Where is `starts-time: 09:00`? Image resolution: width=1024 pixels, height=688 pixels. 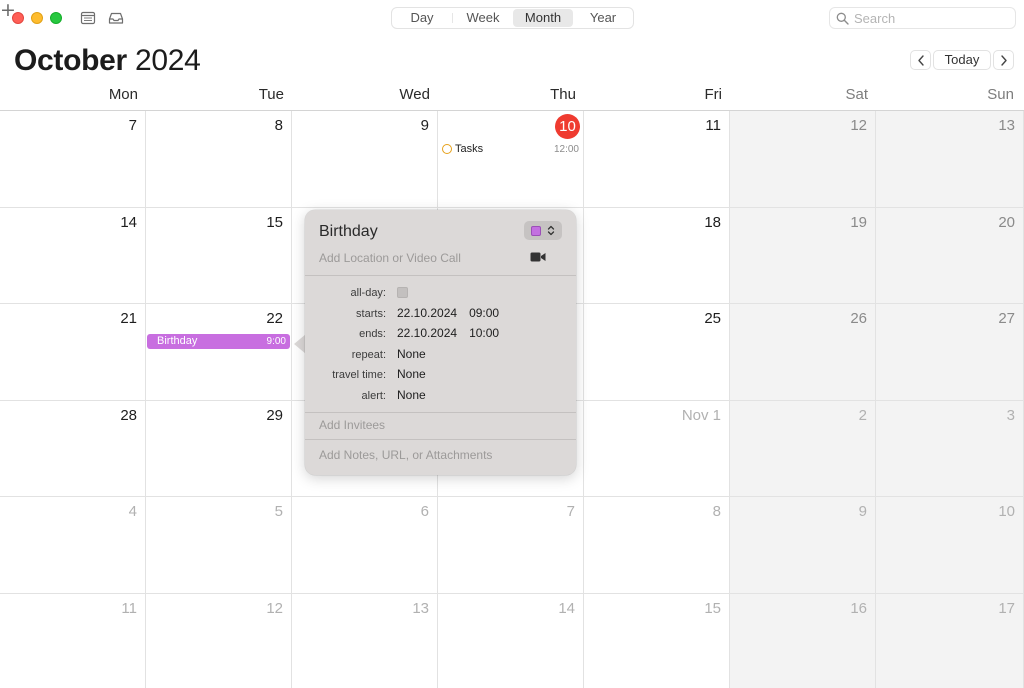
starts-time: 09:00 is located at coordinates (484, 313).